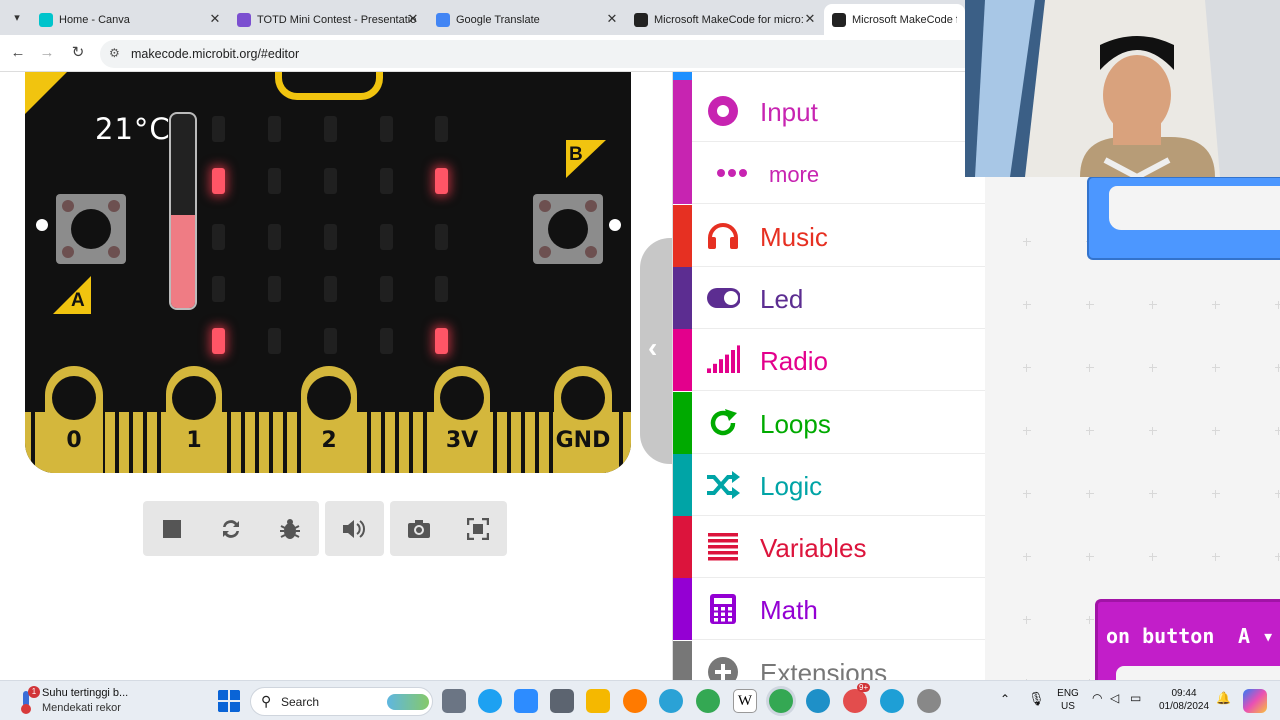  Describe the element at coordinates (329, 86) in the screenshot. I see `logo-touch-sensor` at that location.